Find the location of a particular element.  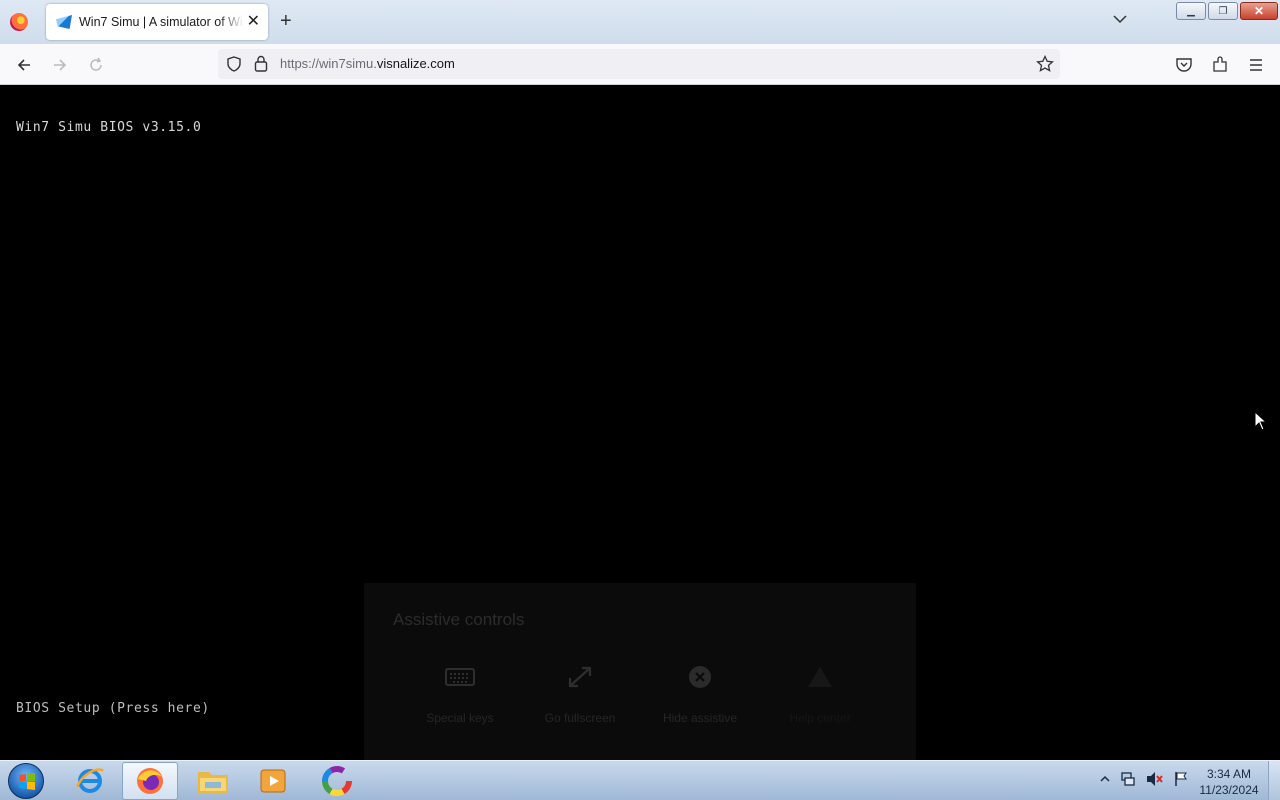

bios-version-text: Win7 Simu BIOS v3.15.0 is located at coordinates (109, 127).